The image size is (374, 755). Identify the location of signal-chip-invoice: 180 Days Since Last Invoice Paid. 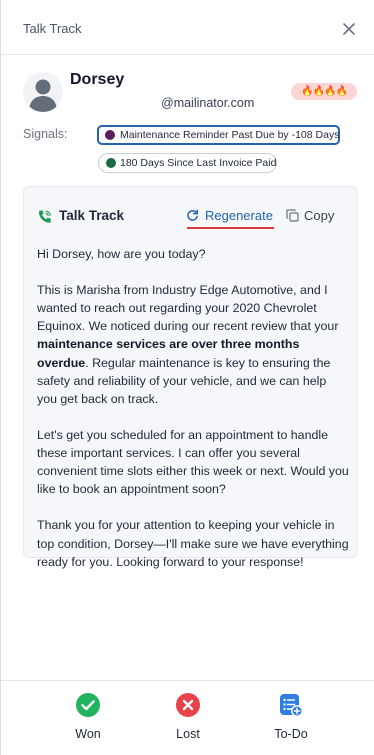
(187, 163).